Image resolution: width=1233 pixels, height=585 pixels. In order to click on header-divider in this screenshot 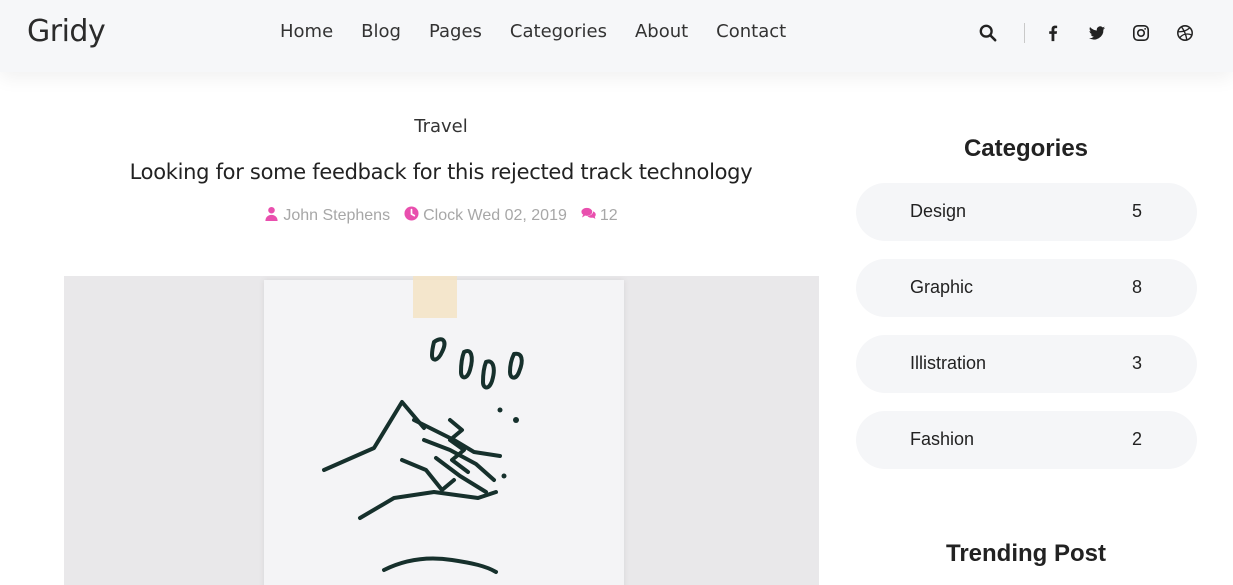, I will do `click(1024, 33)`.